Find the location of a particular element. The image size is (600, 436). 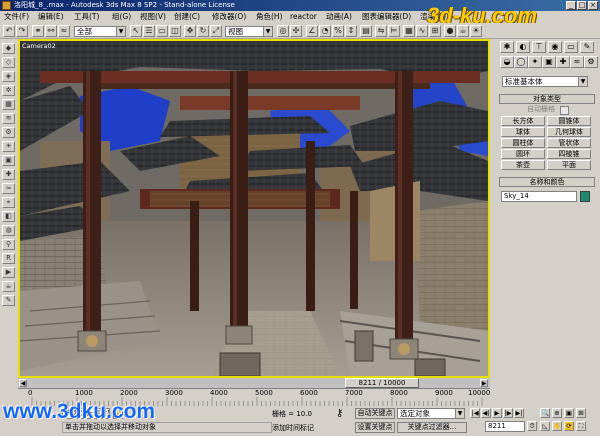

app-icon is located at coordinates (6, 5).